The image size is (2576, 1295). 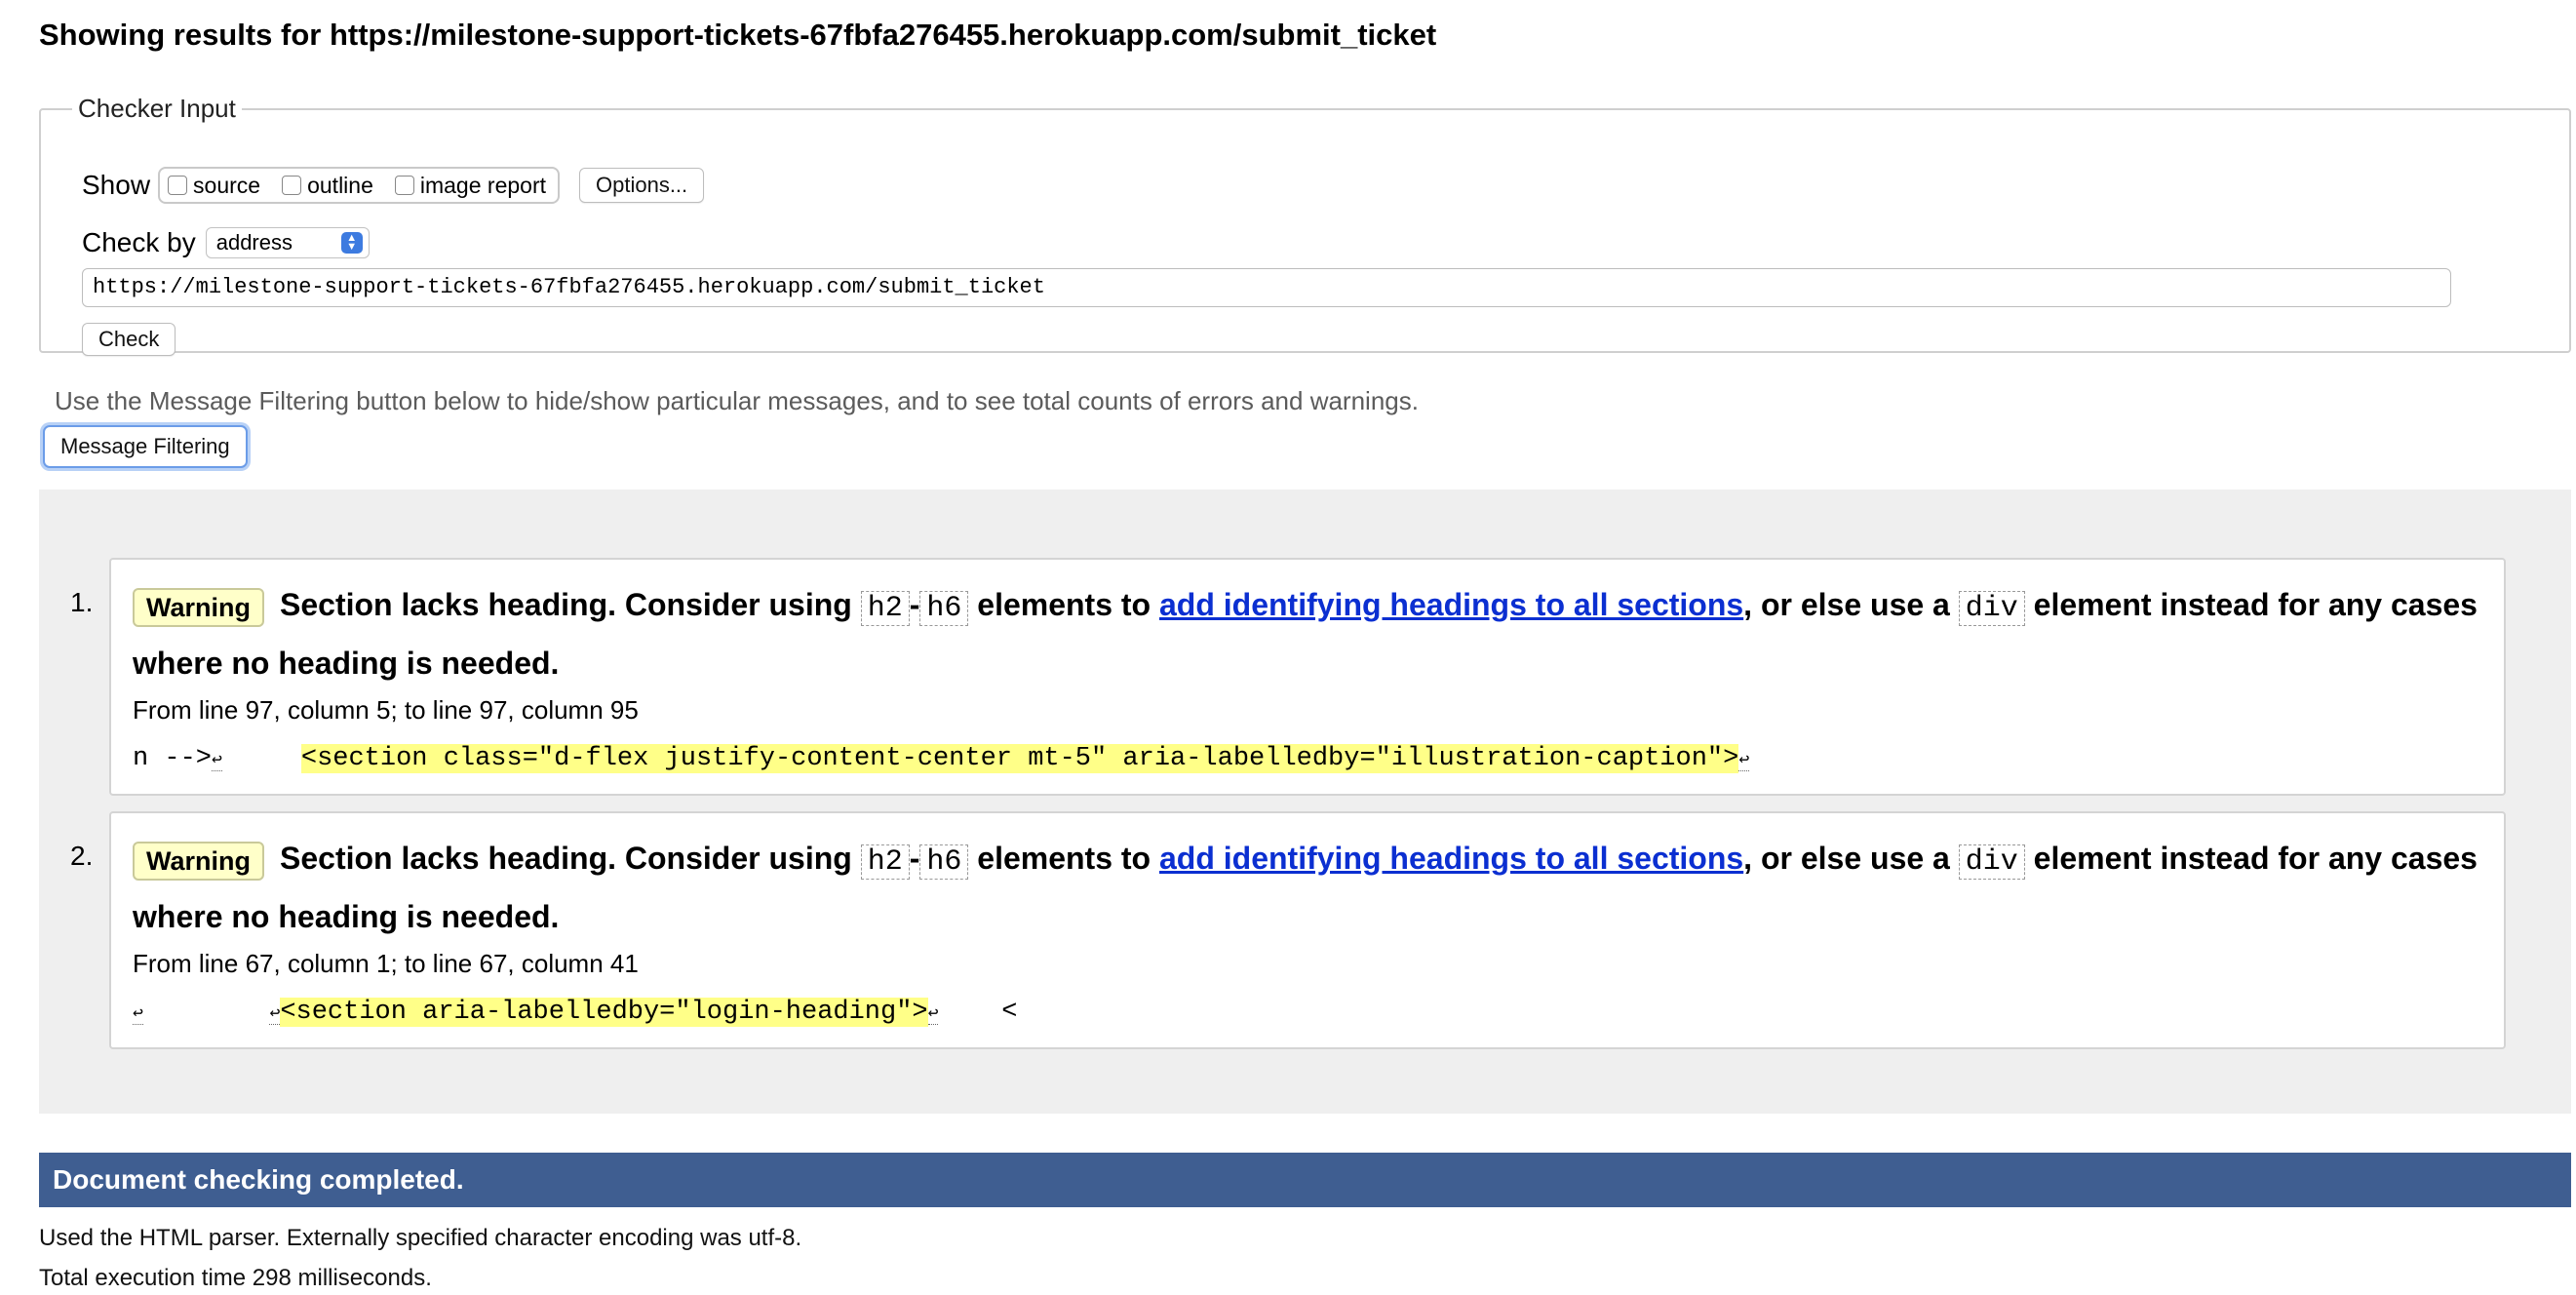 I want to click on outline-checkbox: outline, so click(x=327, y=186).